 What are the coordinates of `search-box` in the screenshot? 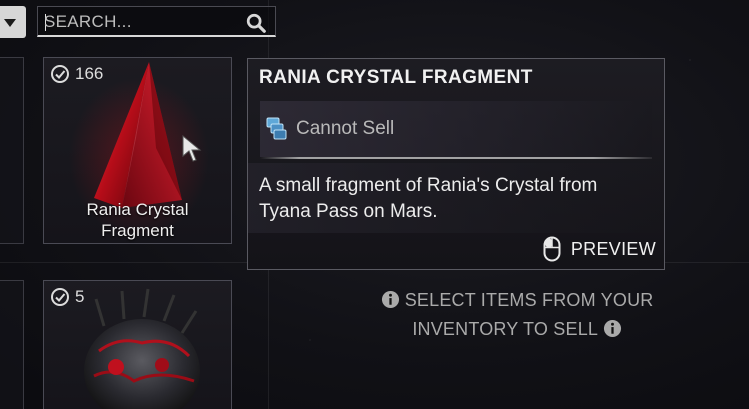 It's located at (156, 21).